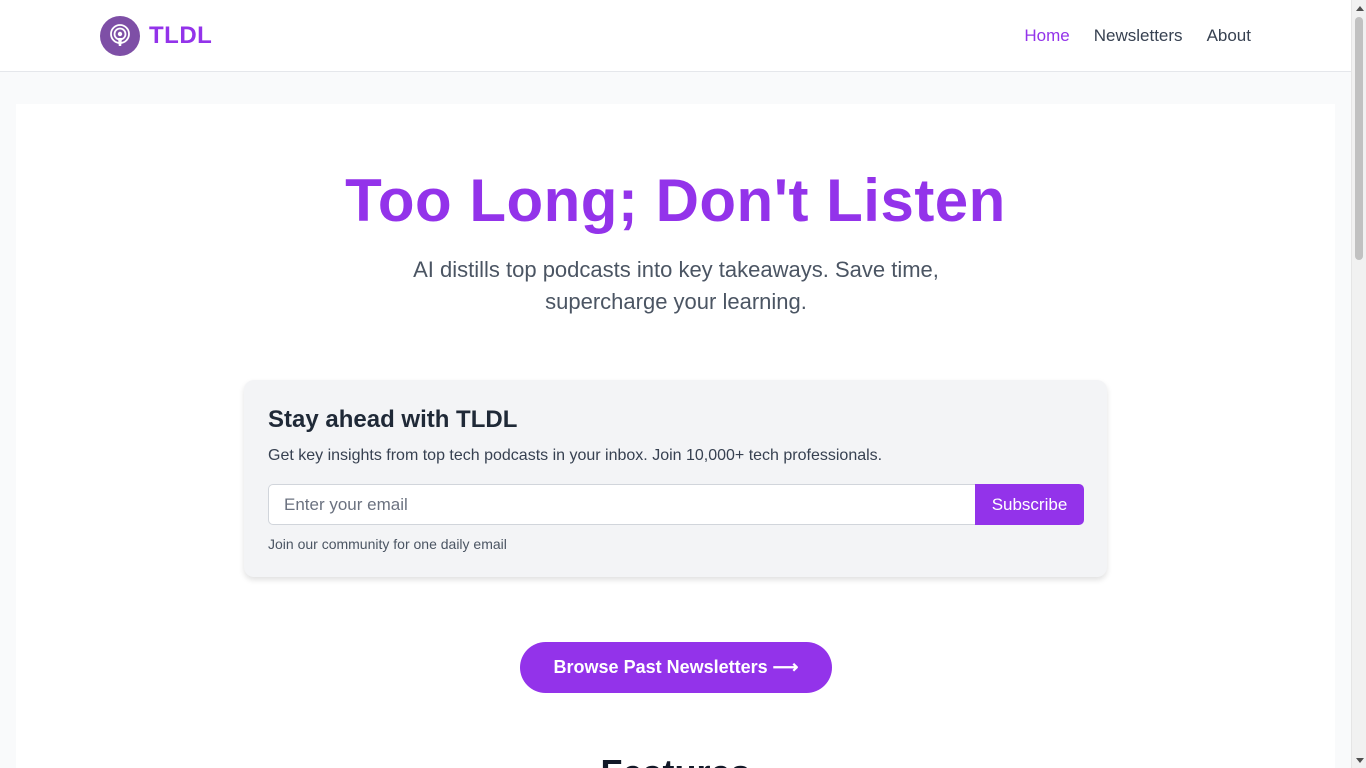  I want to click on subscribe-note: Join our community for one daily email, so click(387, 544).